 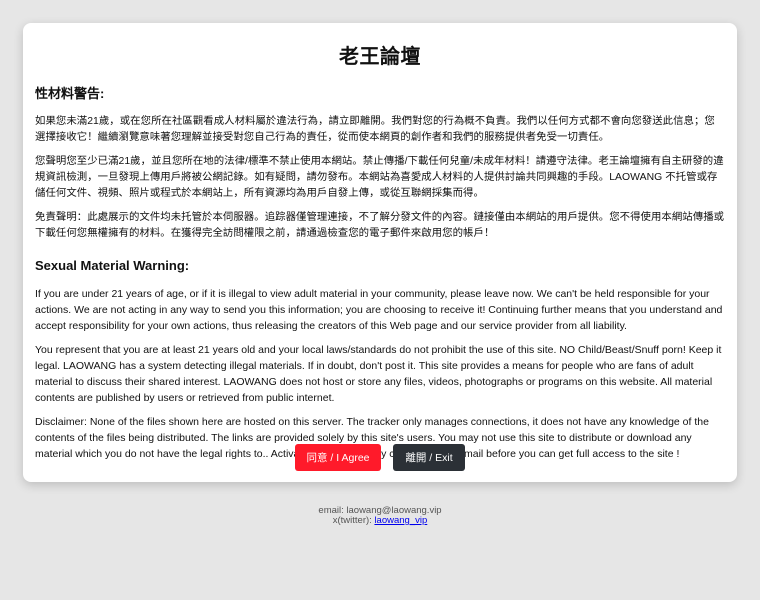 I want to click on twitter-label: x(twitter):, so click(x=353, y=520).